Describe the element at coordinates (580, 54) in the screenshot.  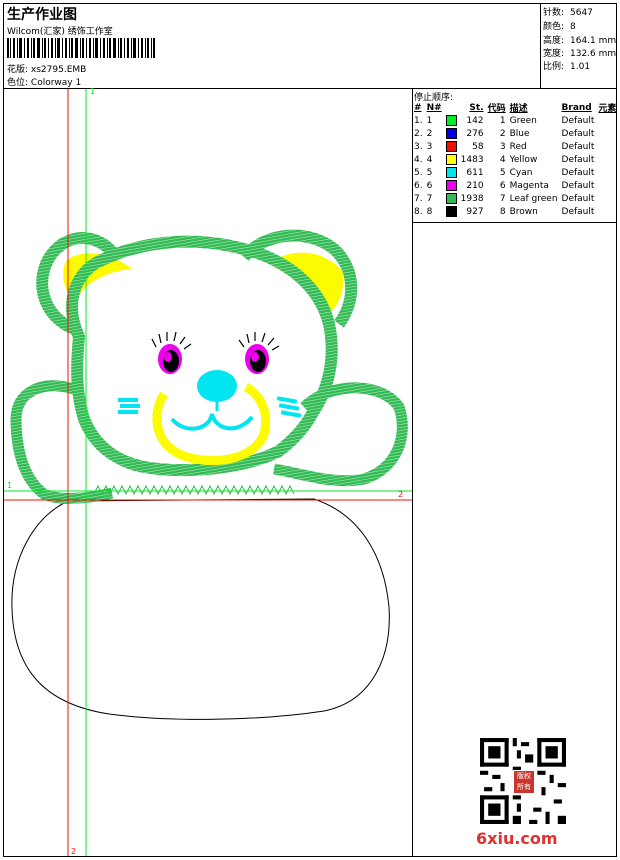
I see `spec-width: 宽度: 132.6 mm` at that location.